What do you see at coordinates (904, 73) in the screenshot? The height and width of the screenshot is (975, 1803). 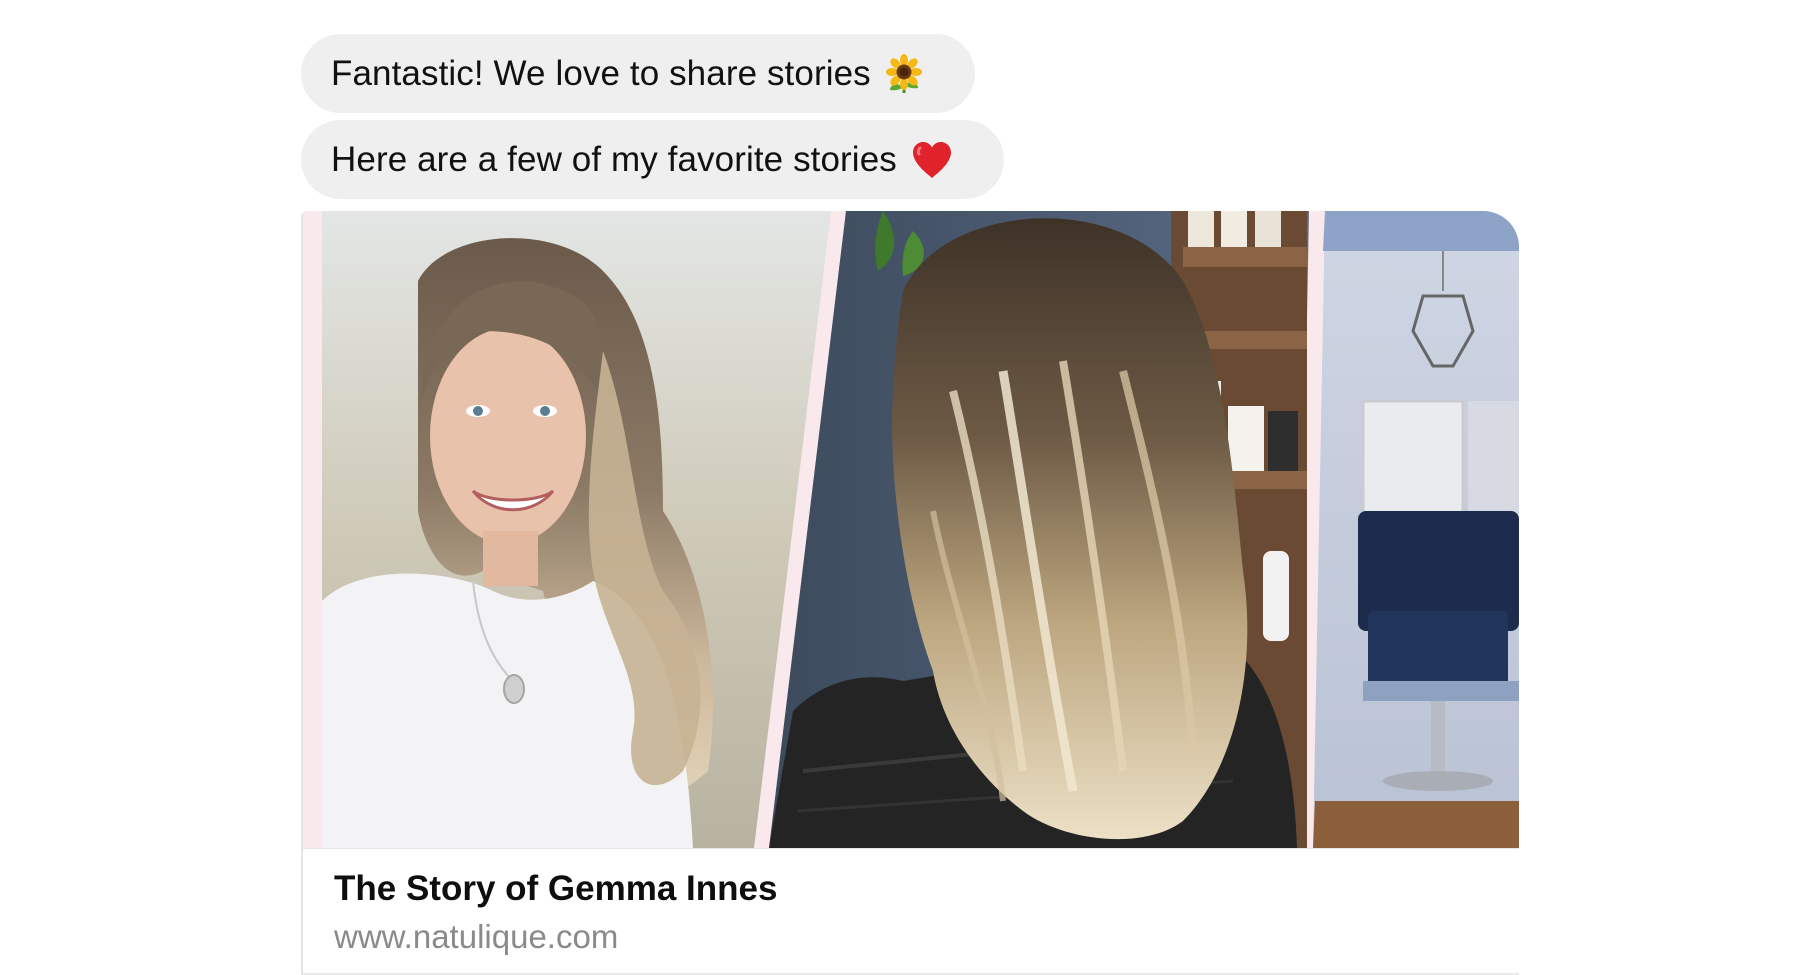 I see `sunflower-icon` at bounding box center [904, 73].